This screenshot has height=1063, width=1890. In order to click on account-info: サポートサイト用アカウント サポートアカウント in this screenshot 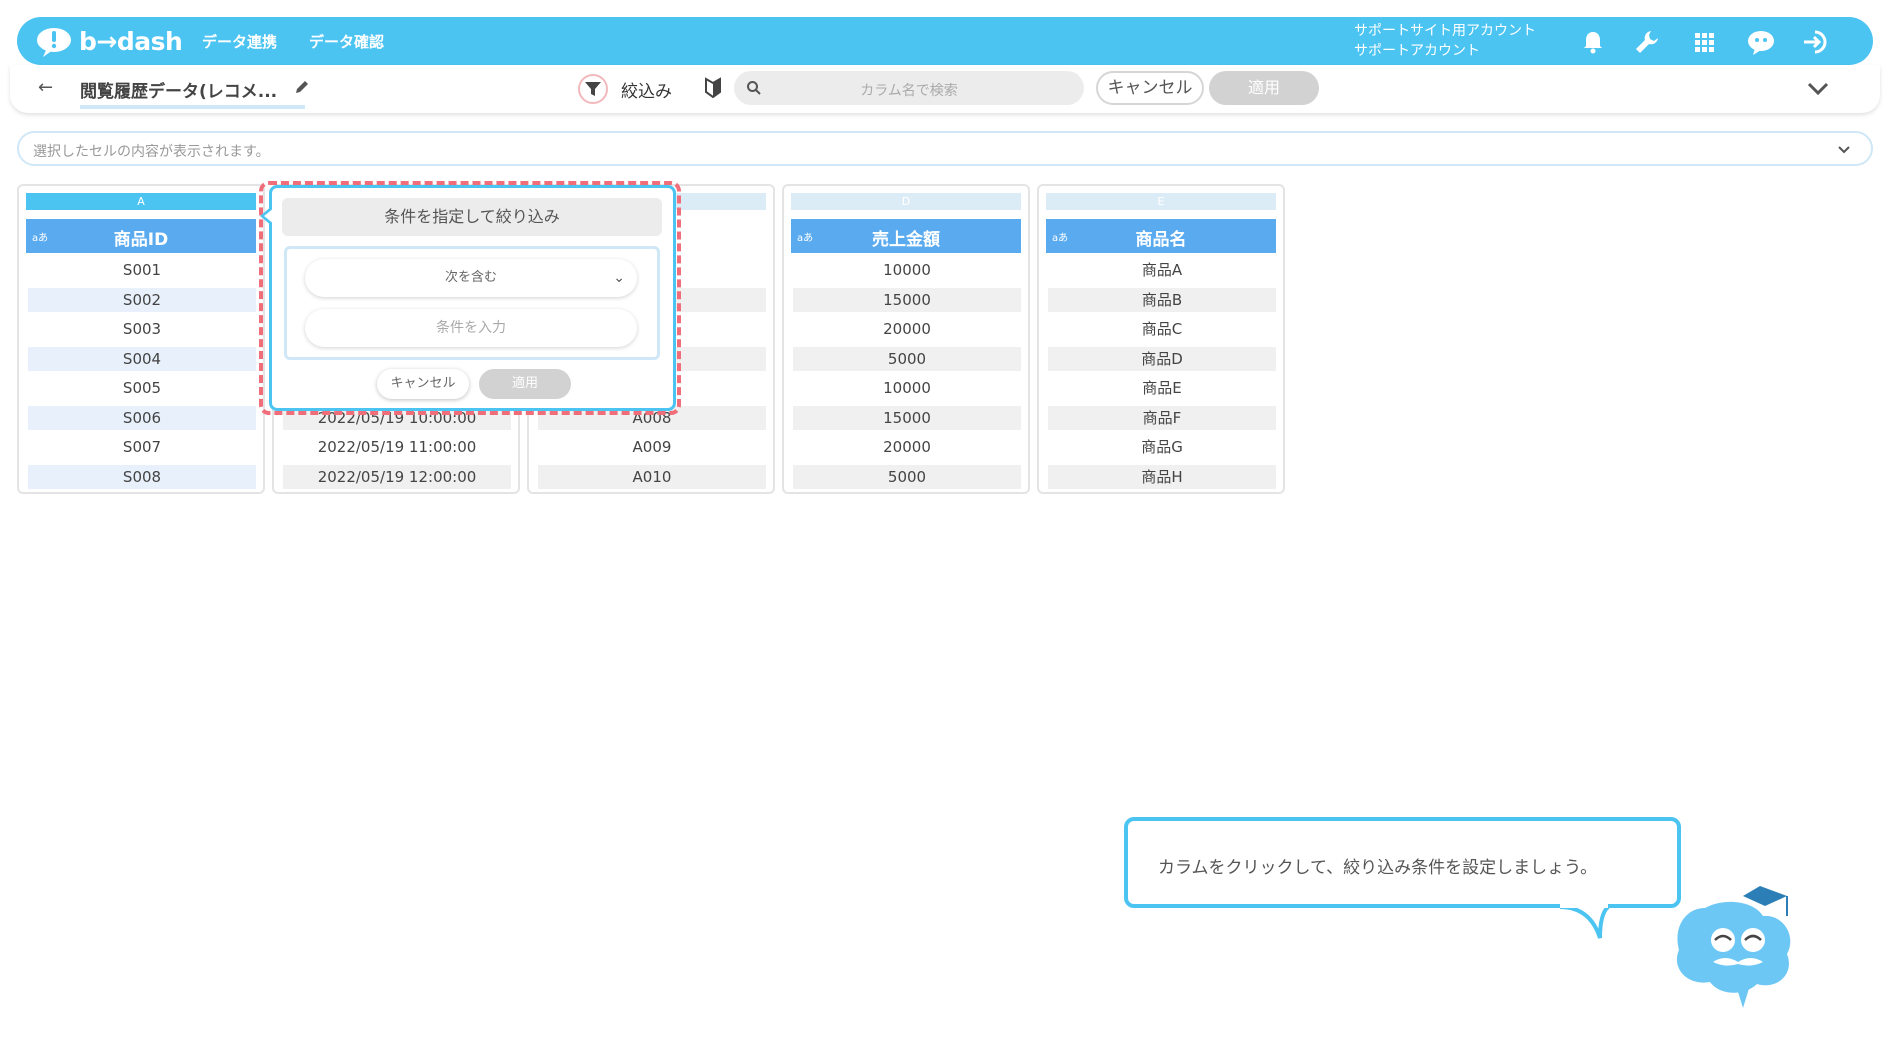, I will do `click(1445, 41)`.